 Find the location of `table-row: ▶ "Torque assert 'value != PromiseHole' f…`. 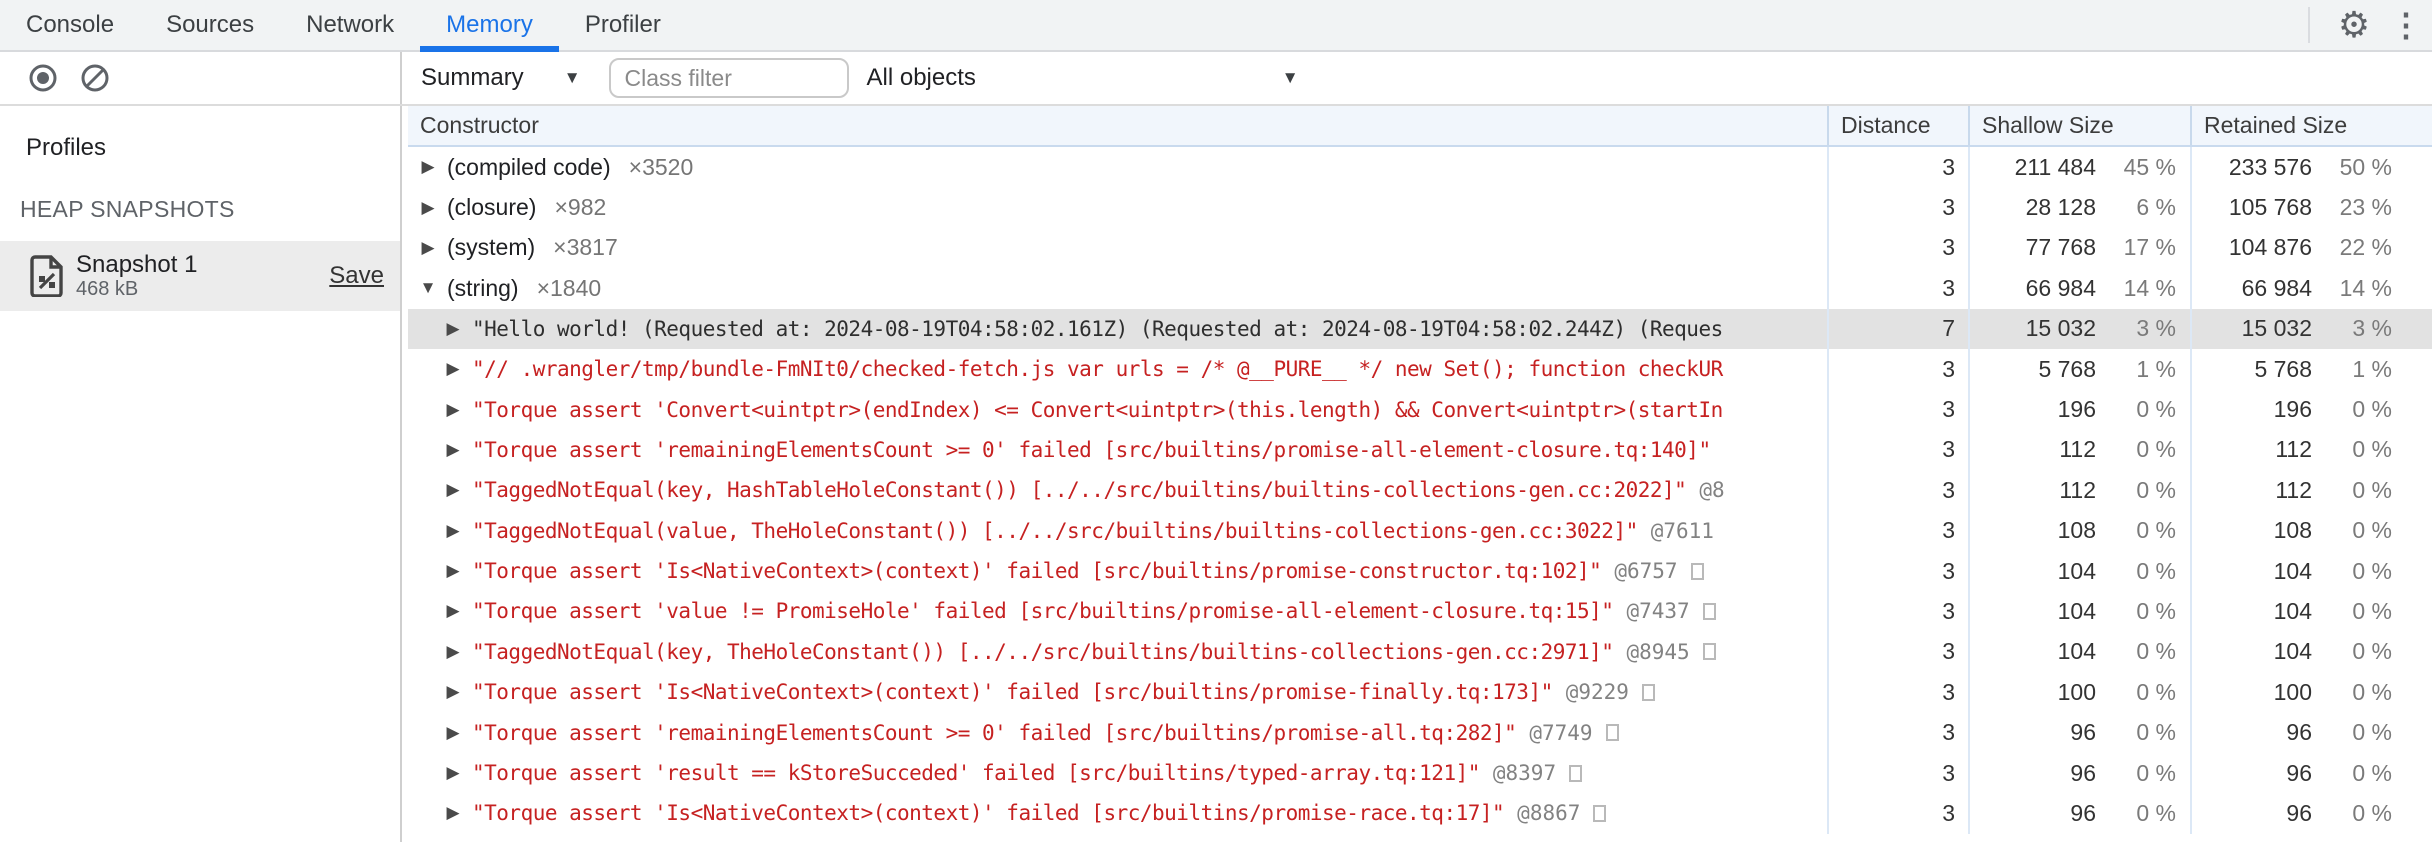

table-row: ▶ "Torque assert 'value != PromiseHole' f… is located at coordinates (1420, 611).